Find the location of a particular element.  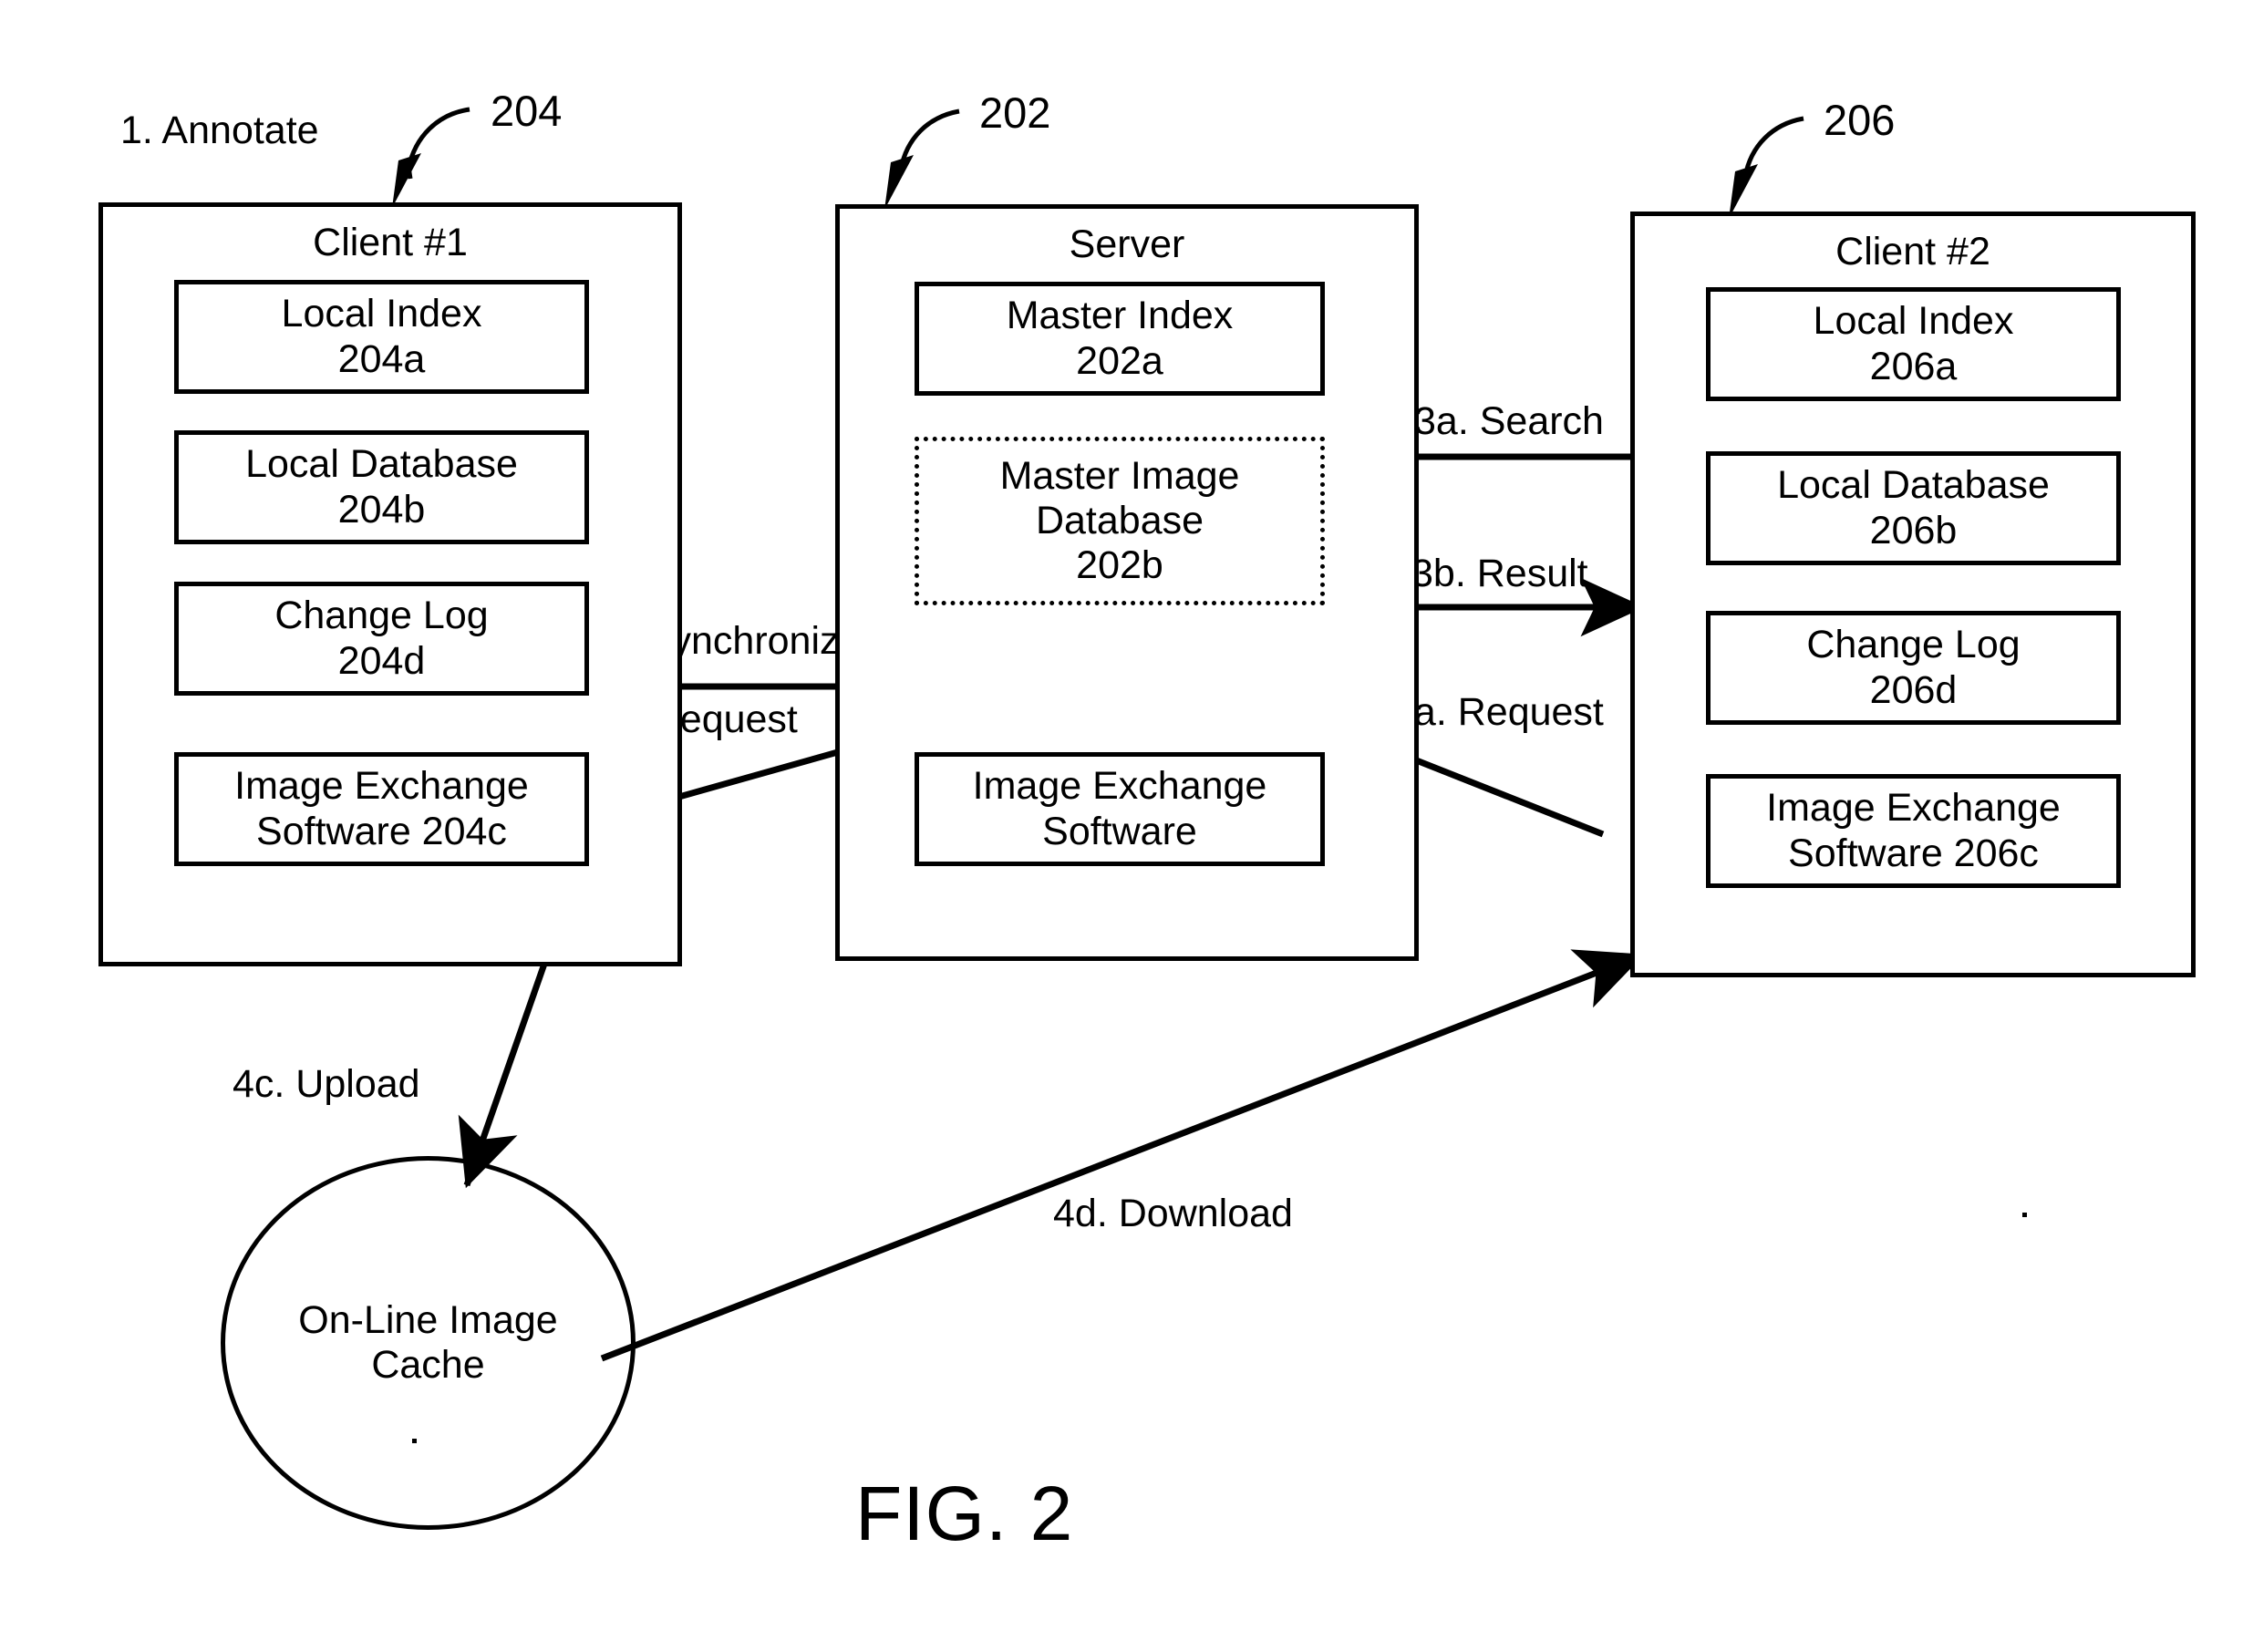

component-line-2: Software 204c is located at coordinates (381, 831).